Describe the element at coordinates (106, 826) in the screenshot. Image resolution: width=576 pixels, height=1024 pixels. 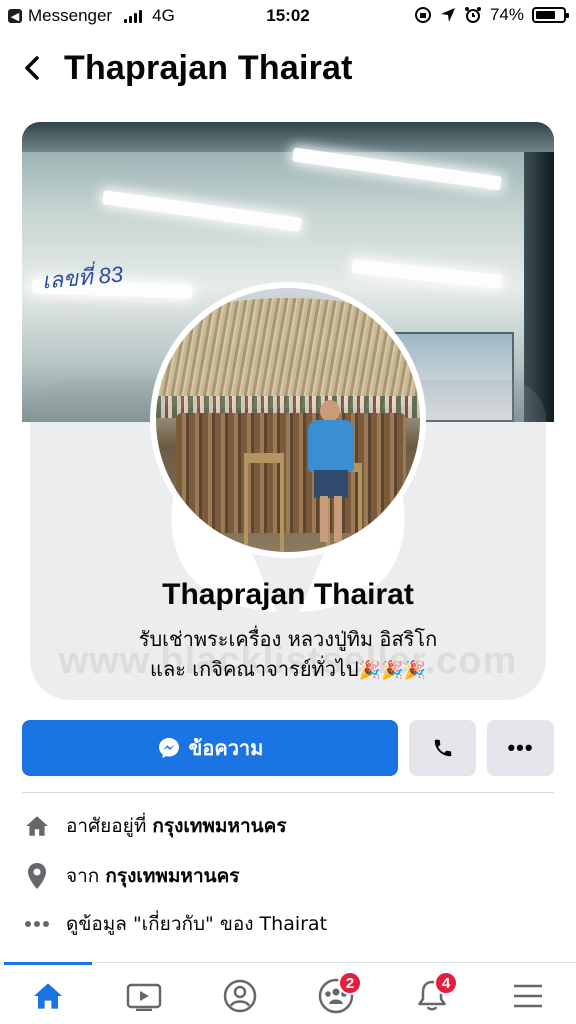
I see `lives-in-prefix: อาศัยอยู่ที่` at that location.